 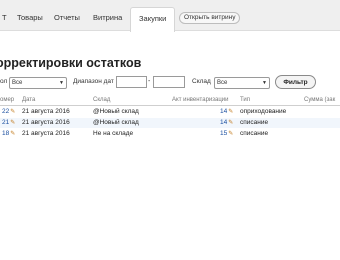 I want to click on column-header-warehouse: Склад, so click(x=101, y=100).